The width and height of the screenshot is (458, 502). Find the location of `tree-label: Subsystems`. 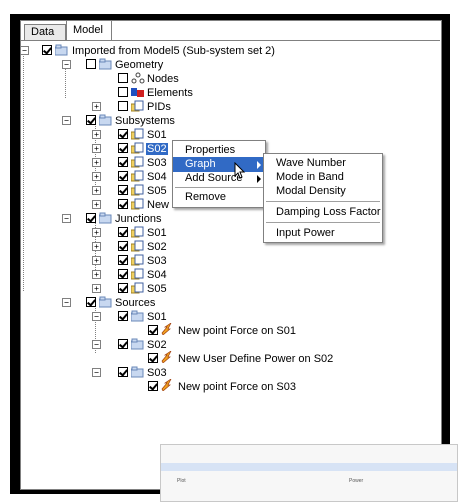

tree-label: Subsystems is located at coordinates (145, 121).